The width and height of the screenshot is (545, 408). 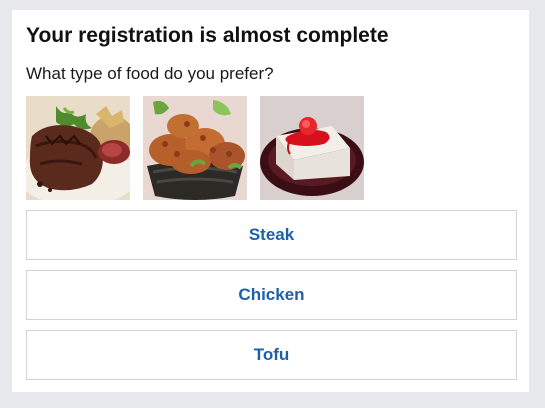 What do you see at coordinates (271, 295) in the screenshot?
I see `chicken-option-button: Chicken` at bounding box center [271, 295].